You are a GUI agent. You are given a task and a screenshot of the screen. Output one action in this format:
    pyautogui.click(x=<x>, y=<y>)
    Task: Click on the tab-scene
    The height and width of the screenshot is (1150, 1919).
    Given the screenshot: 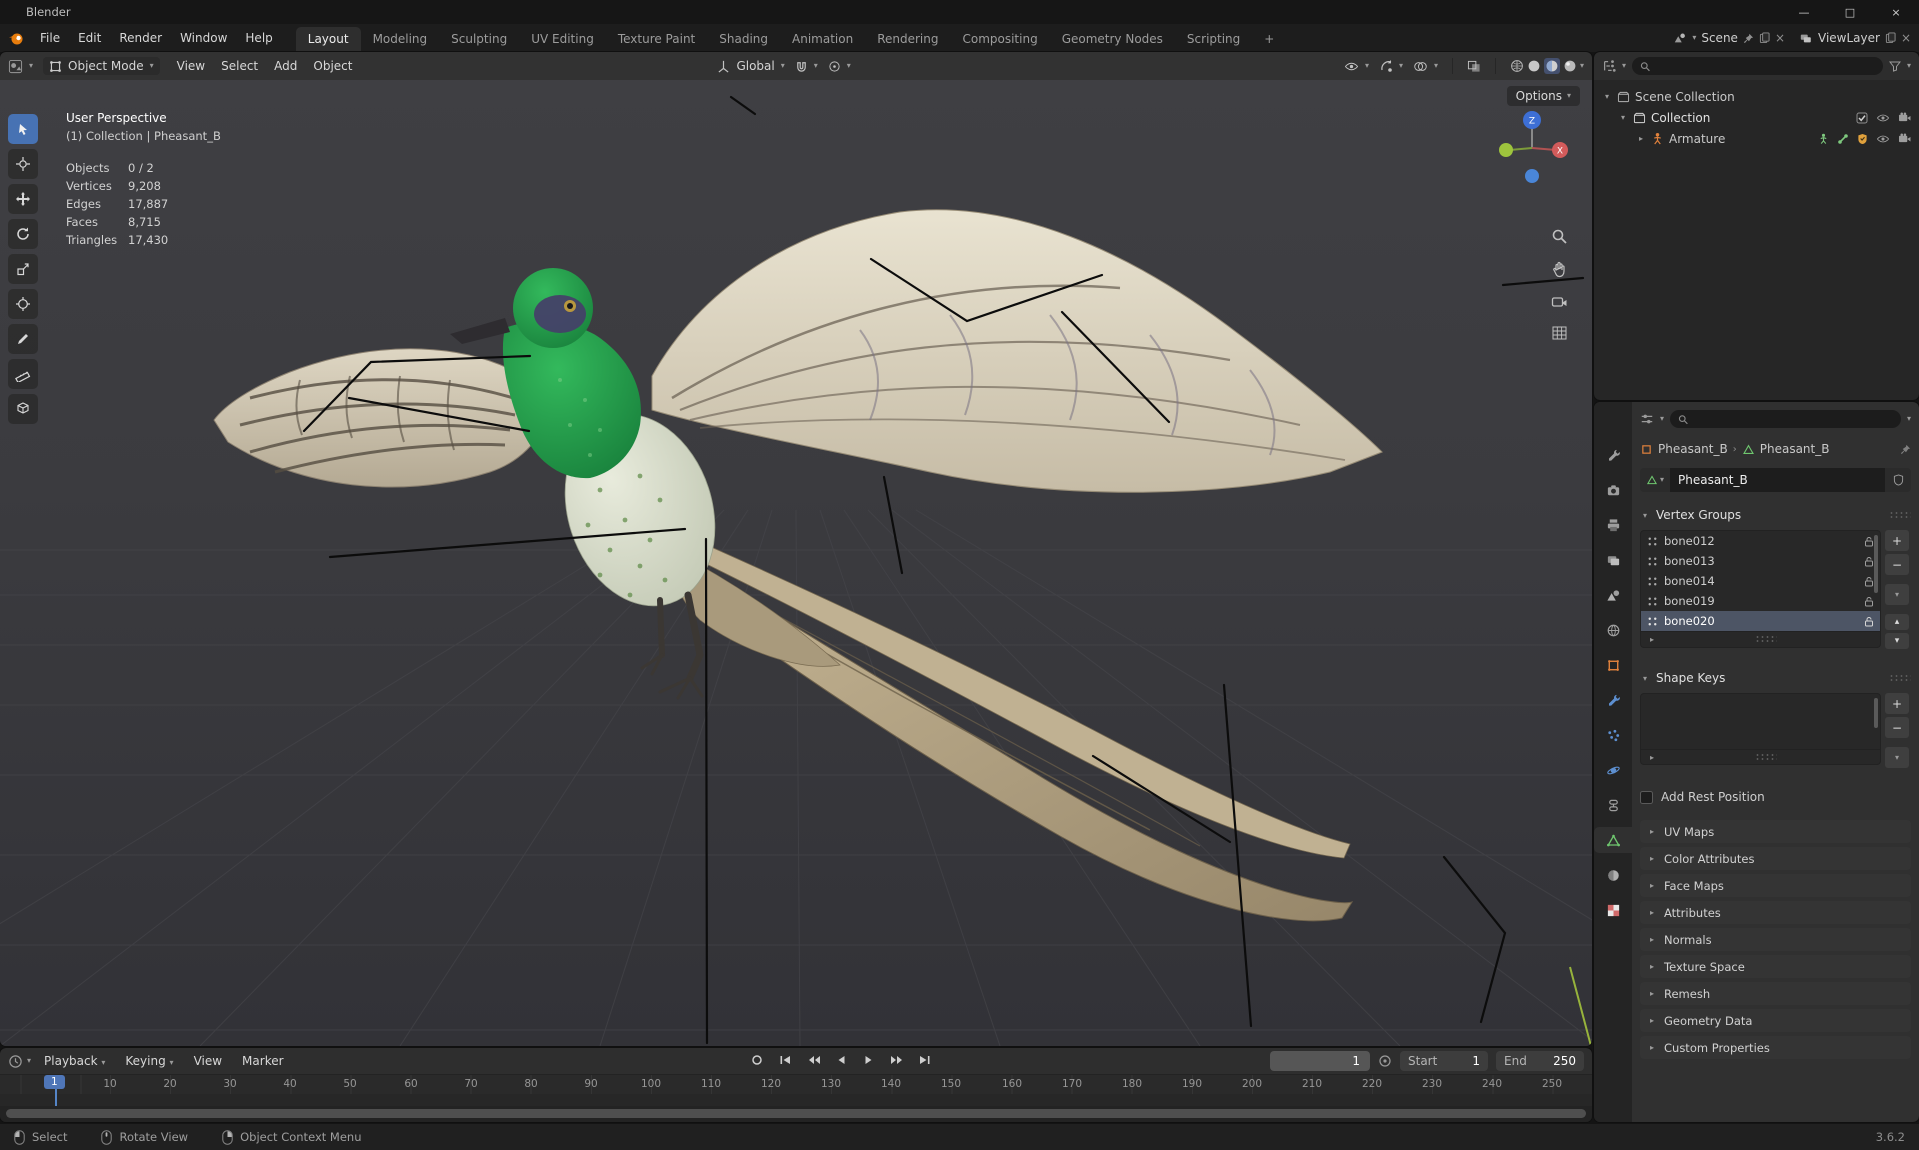 What is the action you would take?
    pyautogui.click(x=1613, y=595)
    